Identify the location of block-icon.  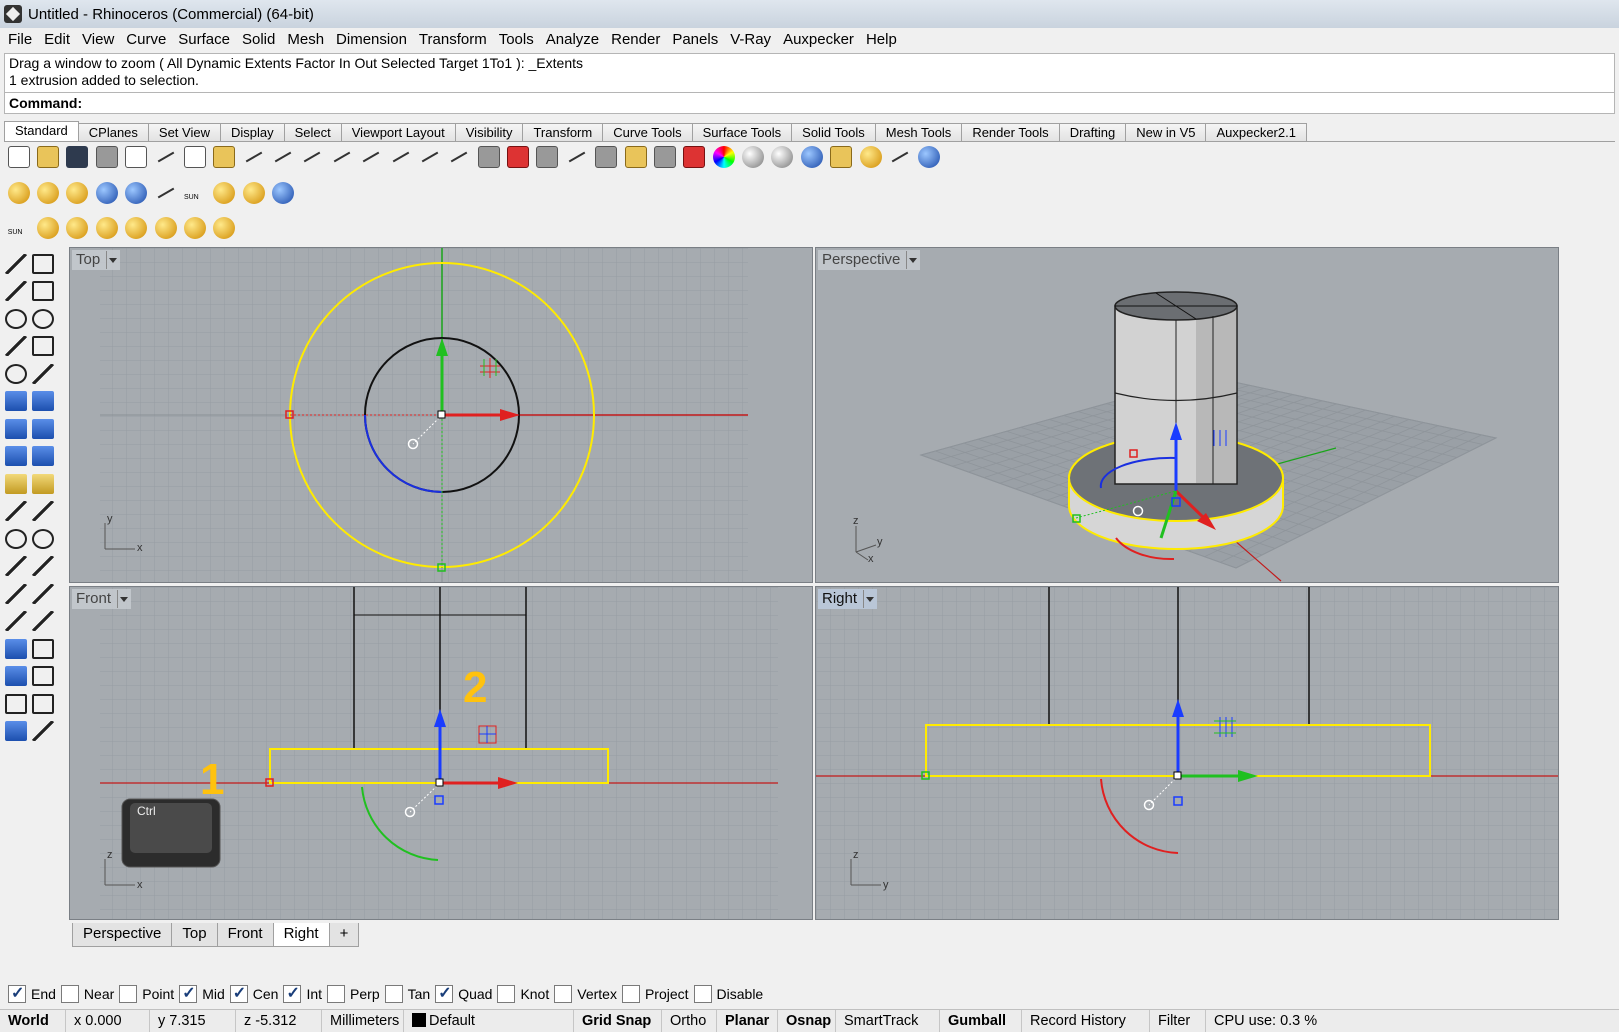
(16, 648).